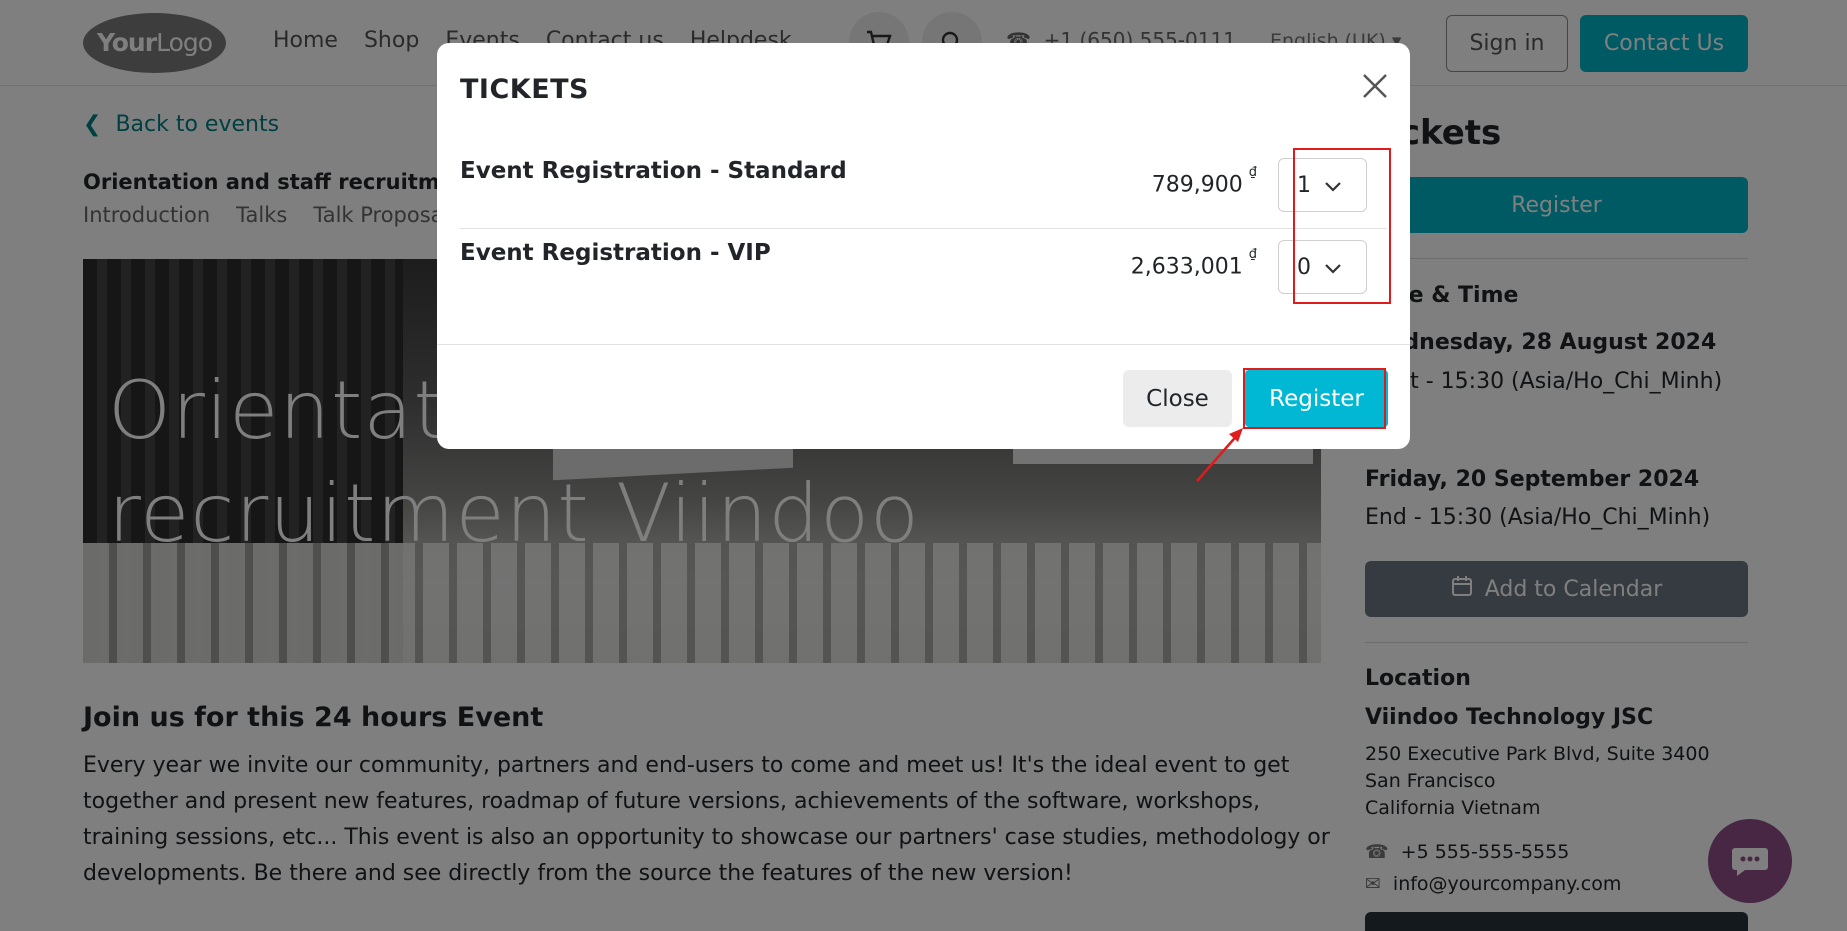  I want to click on ticket-name: Event Registration - VIP, so click(615, 253).